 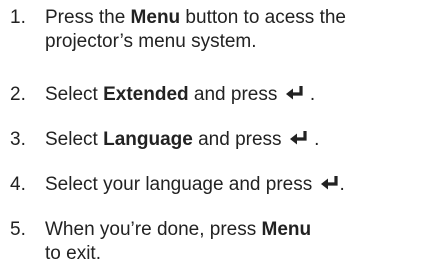 I want to click on step-number: 4., so click(x=18, y=184).